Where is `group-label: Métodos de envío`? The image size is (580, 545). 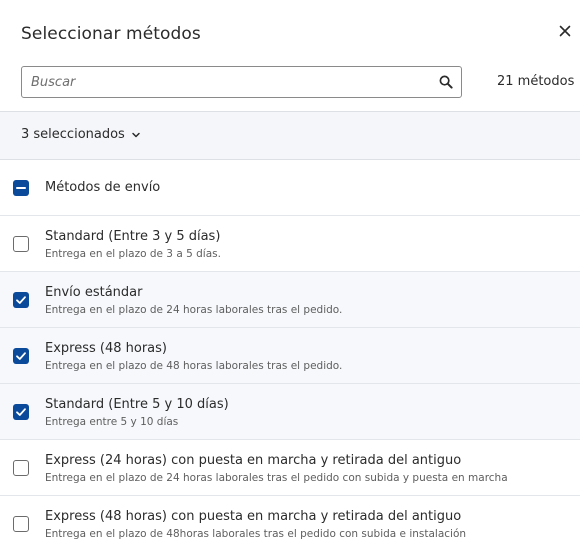
group-label: Métodos de envío is located at coordinates (103, 187).